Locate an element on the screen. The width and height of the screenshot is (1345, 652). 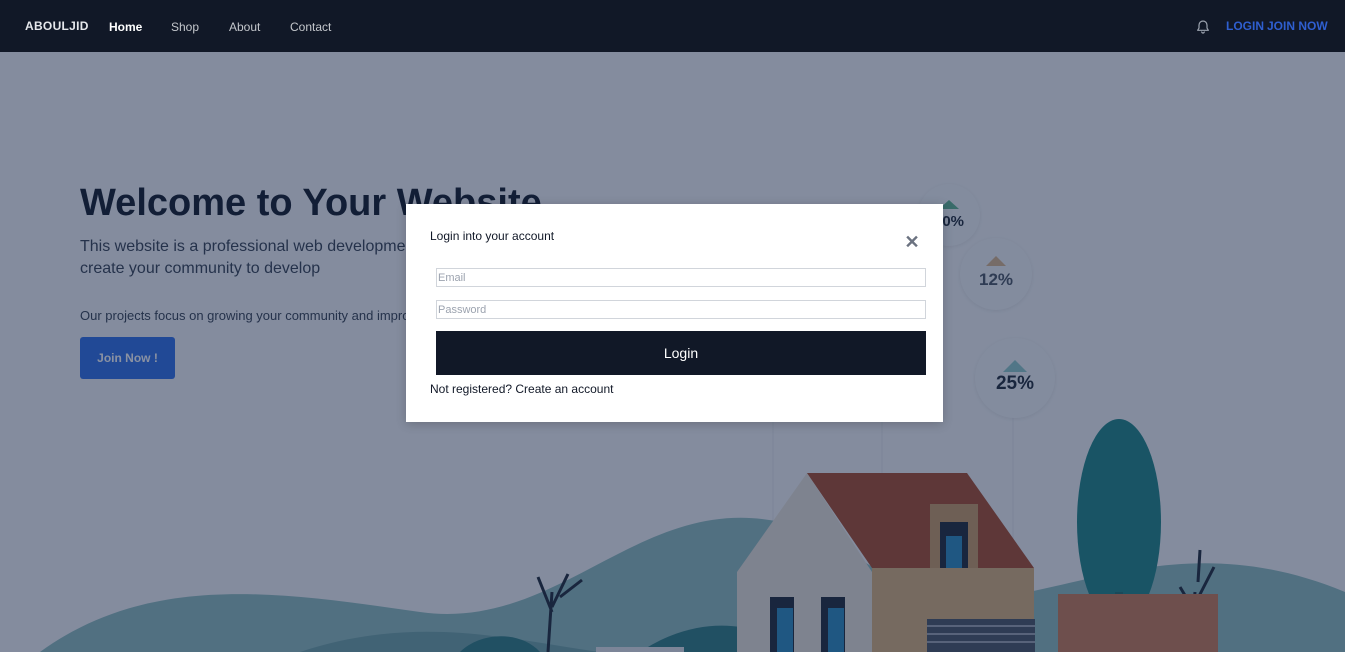
modal-title: Login into your account is located at coordinates (492, 236).